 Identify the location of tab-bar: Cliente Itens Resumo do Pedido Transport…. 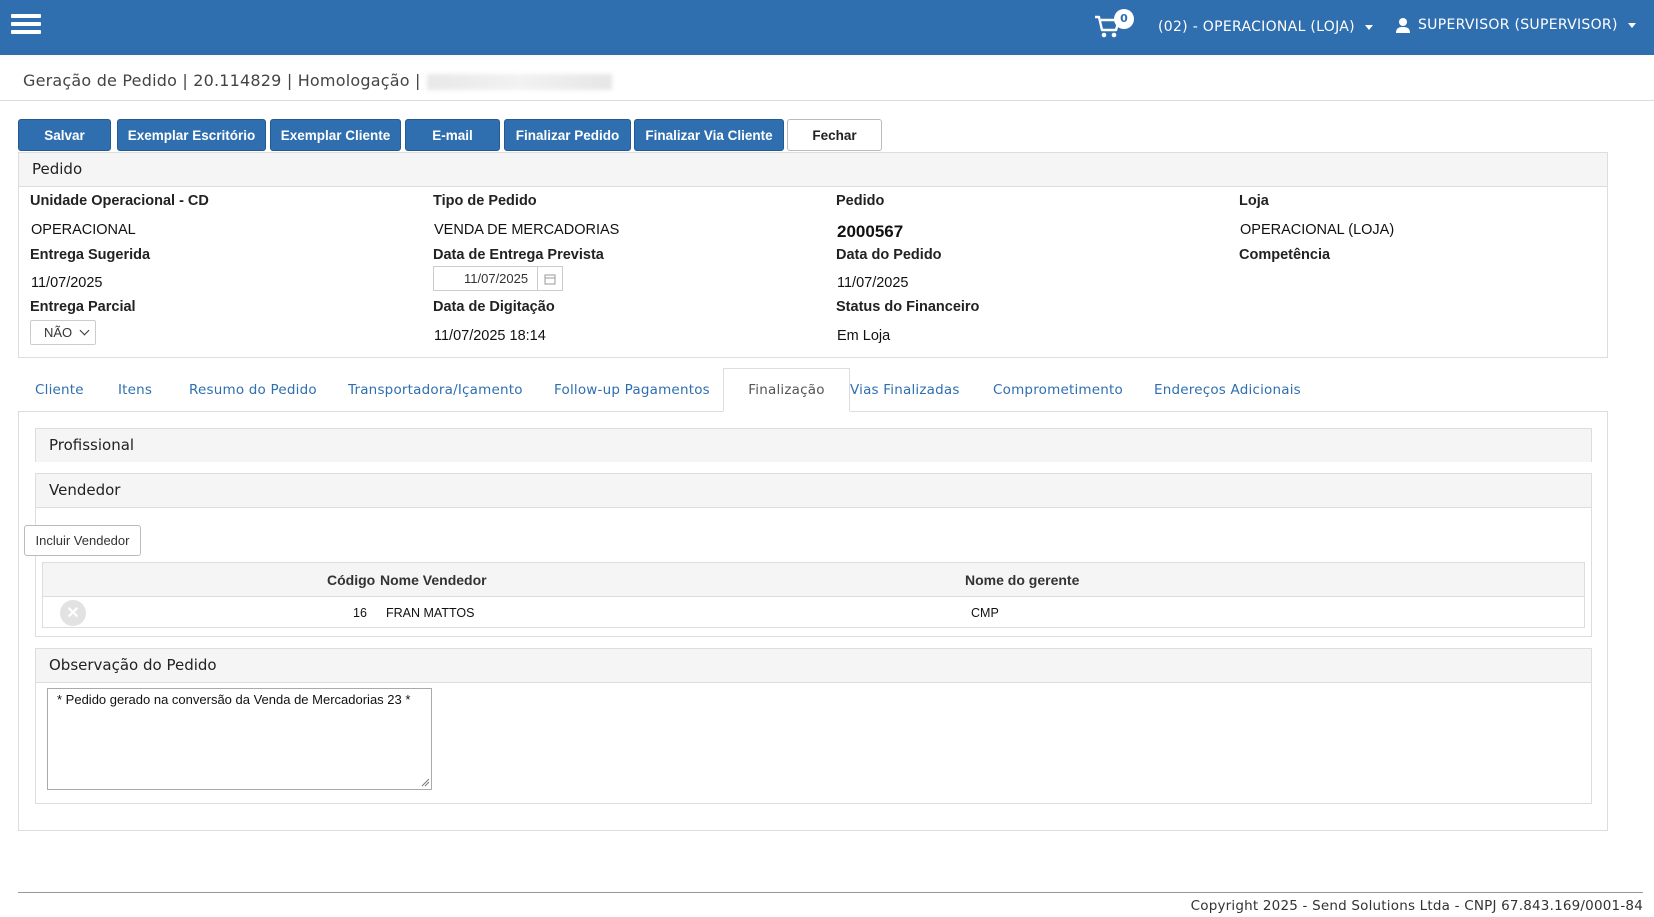
(813, 390).